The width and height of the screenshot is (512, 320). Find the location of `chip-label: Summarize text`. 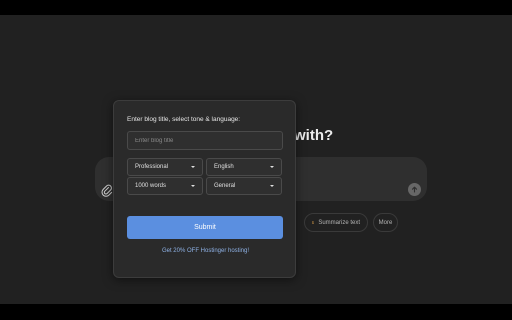

chip-label: Summarize text is located at coordinates (339, 222).